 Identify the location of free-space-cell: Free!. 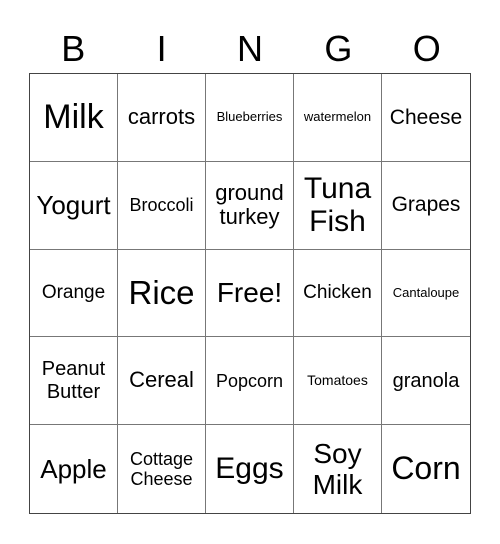
(250, 293).